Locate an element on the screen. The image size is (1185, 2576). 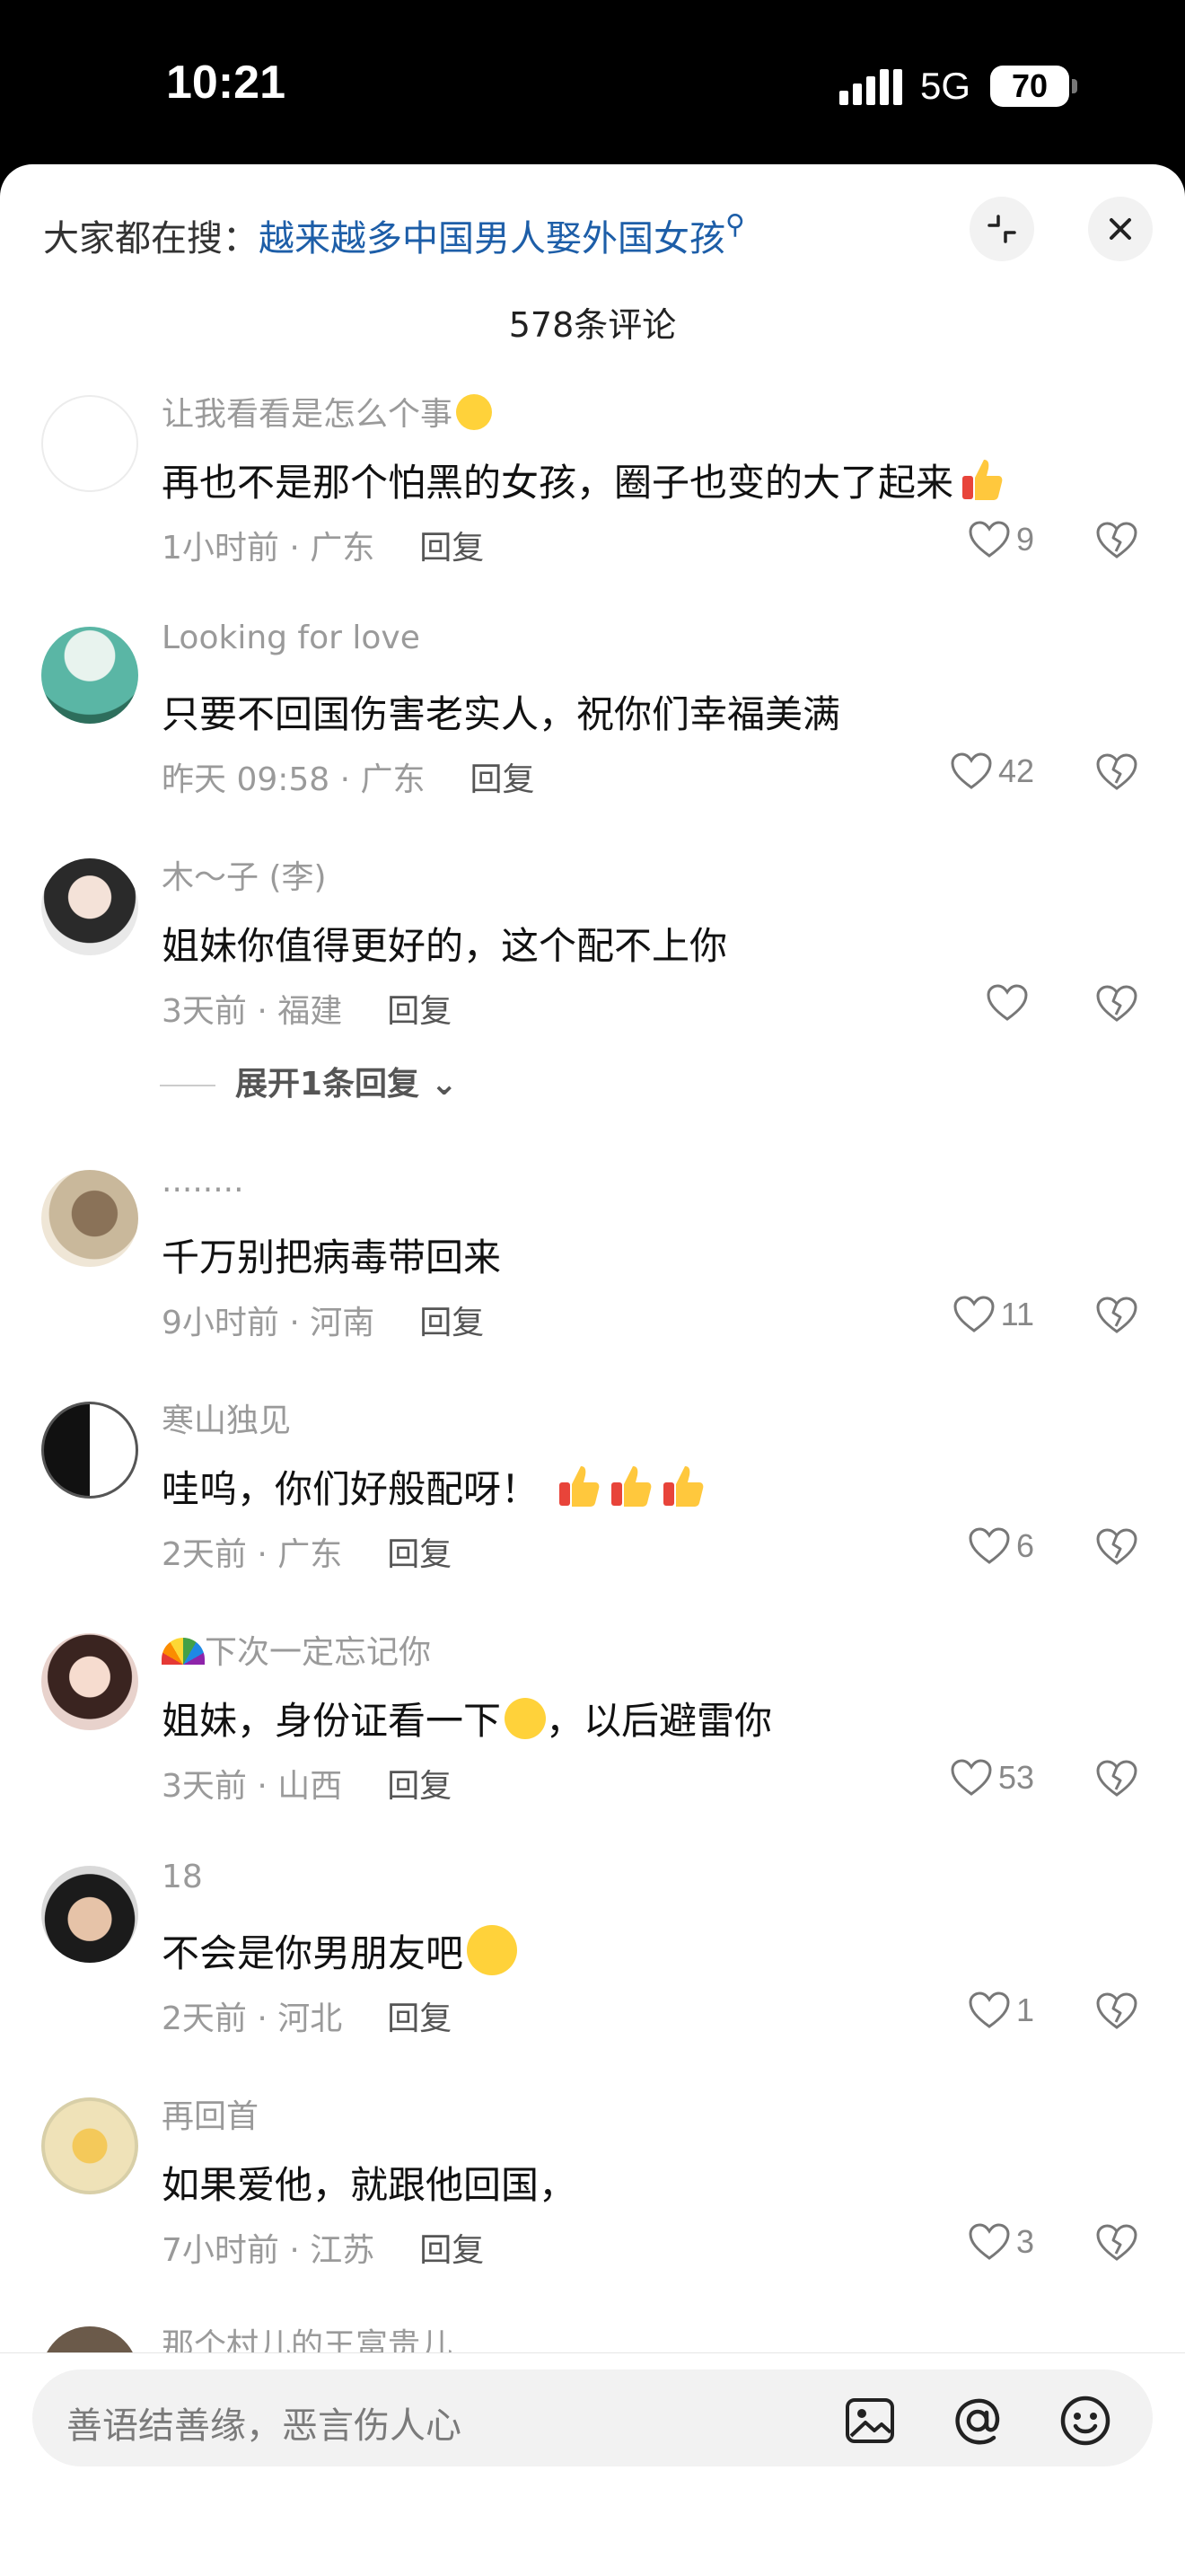
like-count: 3 is located at coordinates (1024, 2241).